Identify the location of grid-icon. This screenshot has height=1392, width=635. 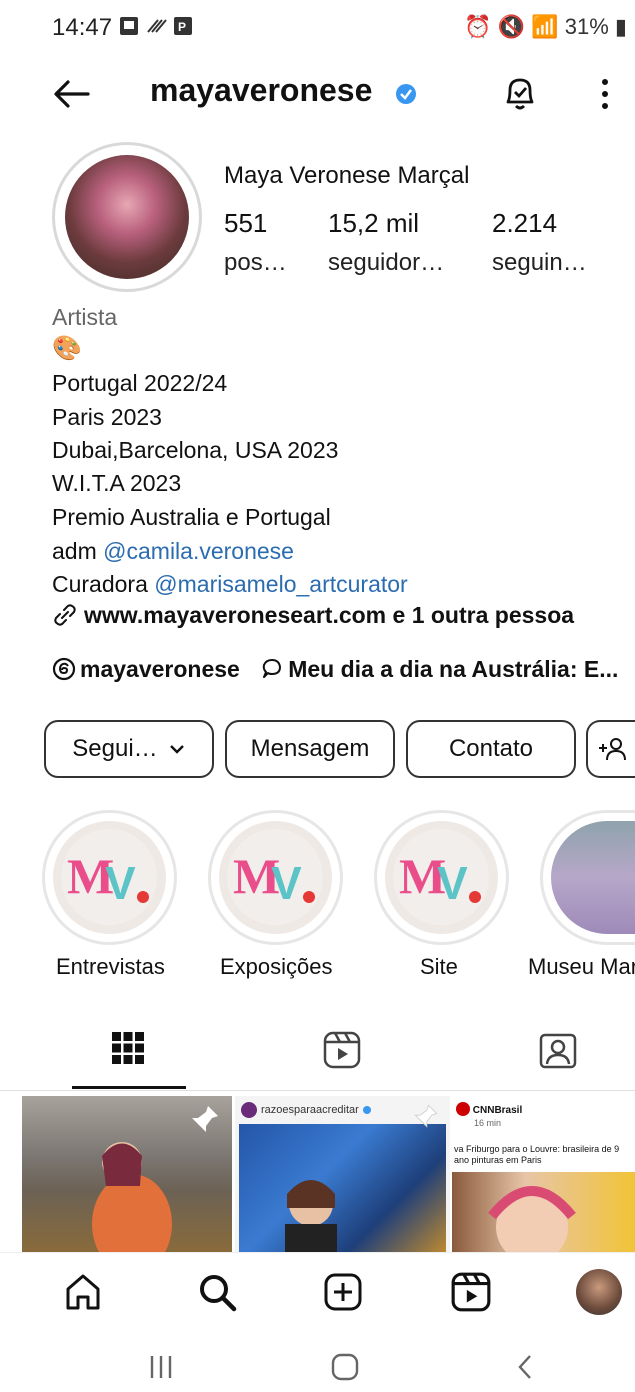
(128, 1048).